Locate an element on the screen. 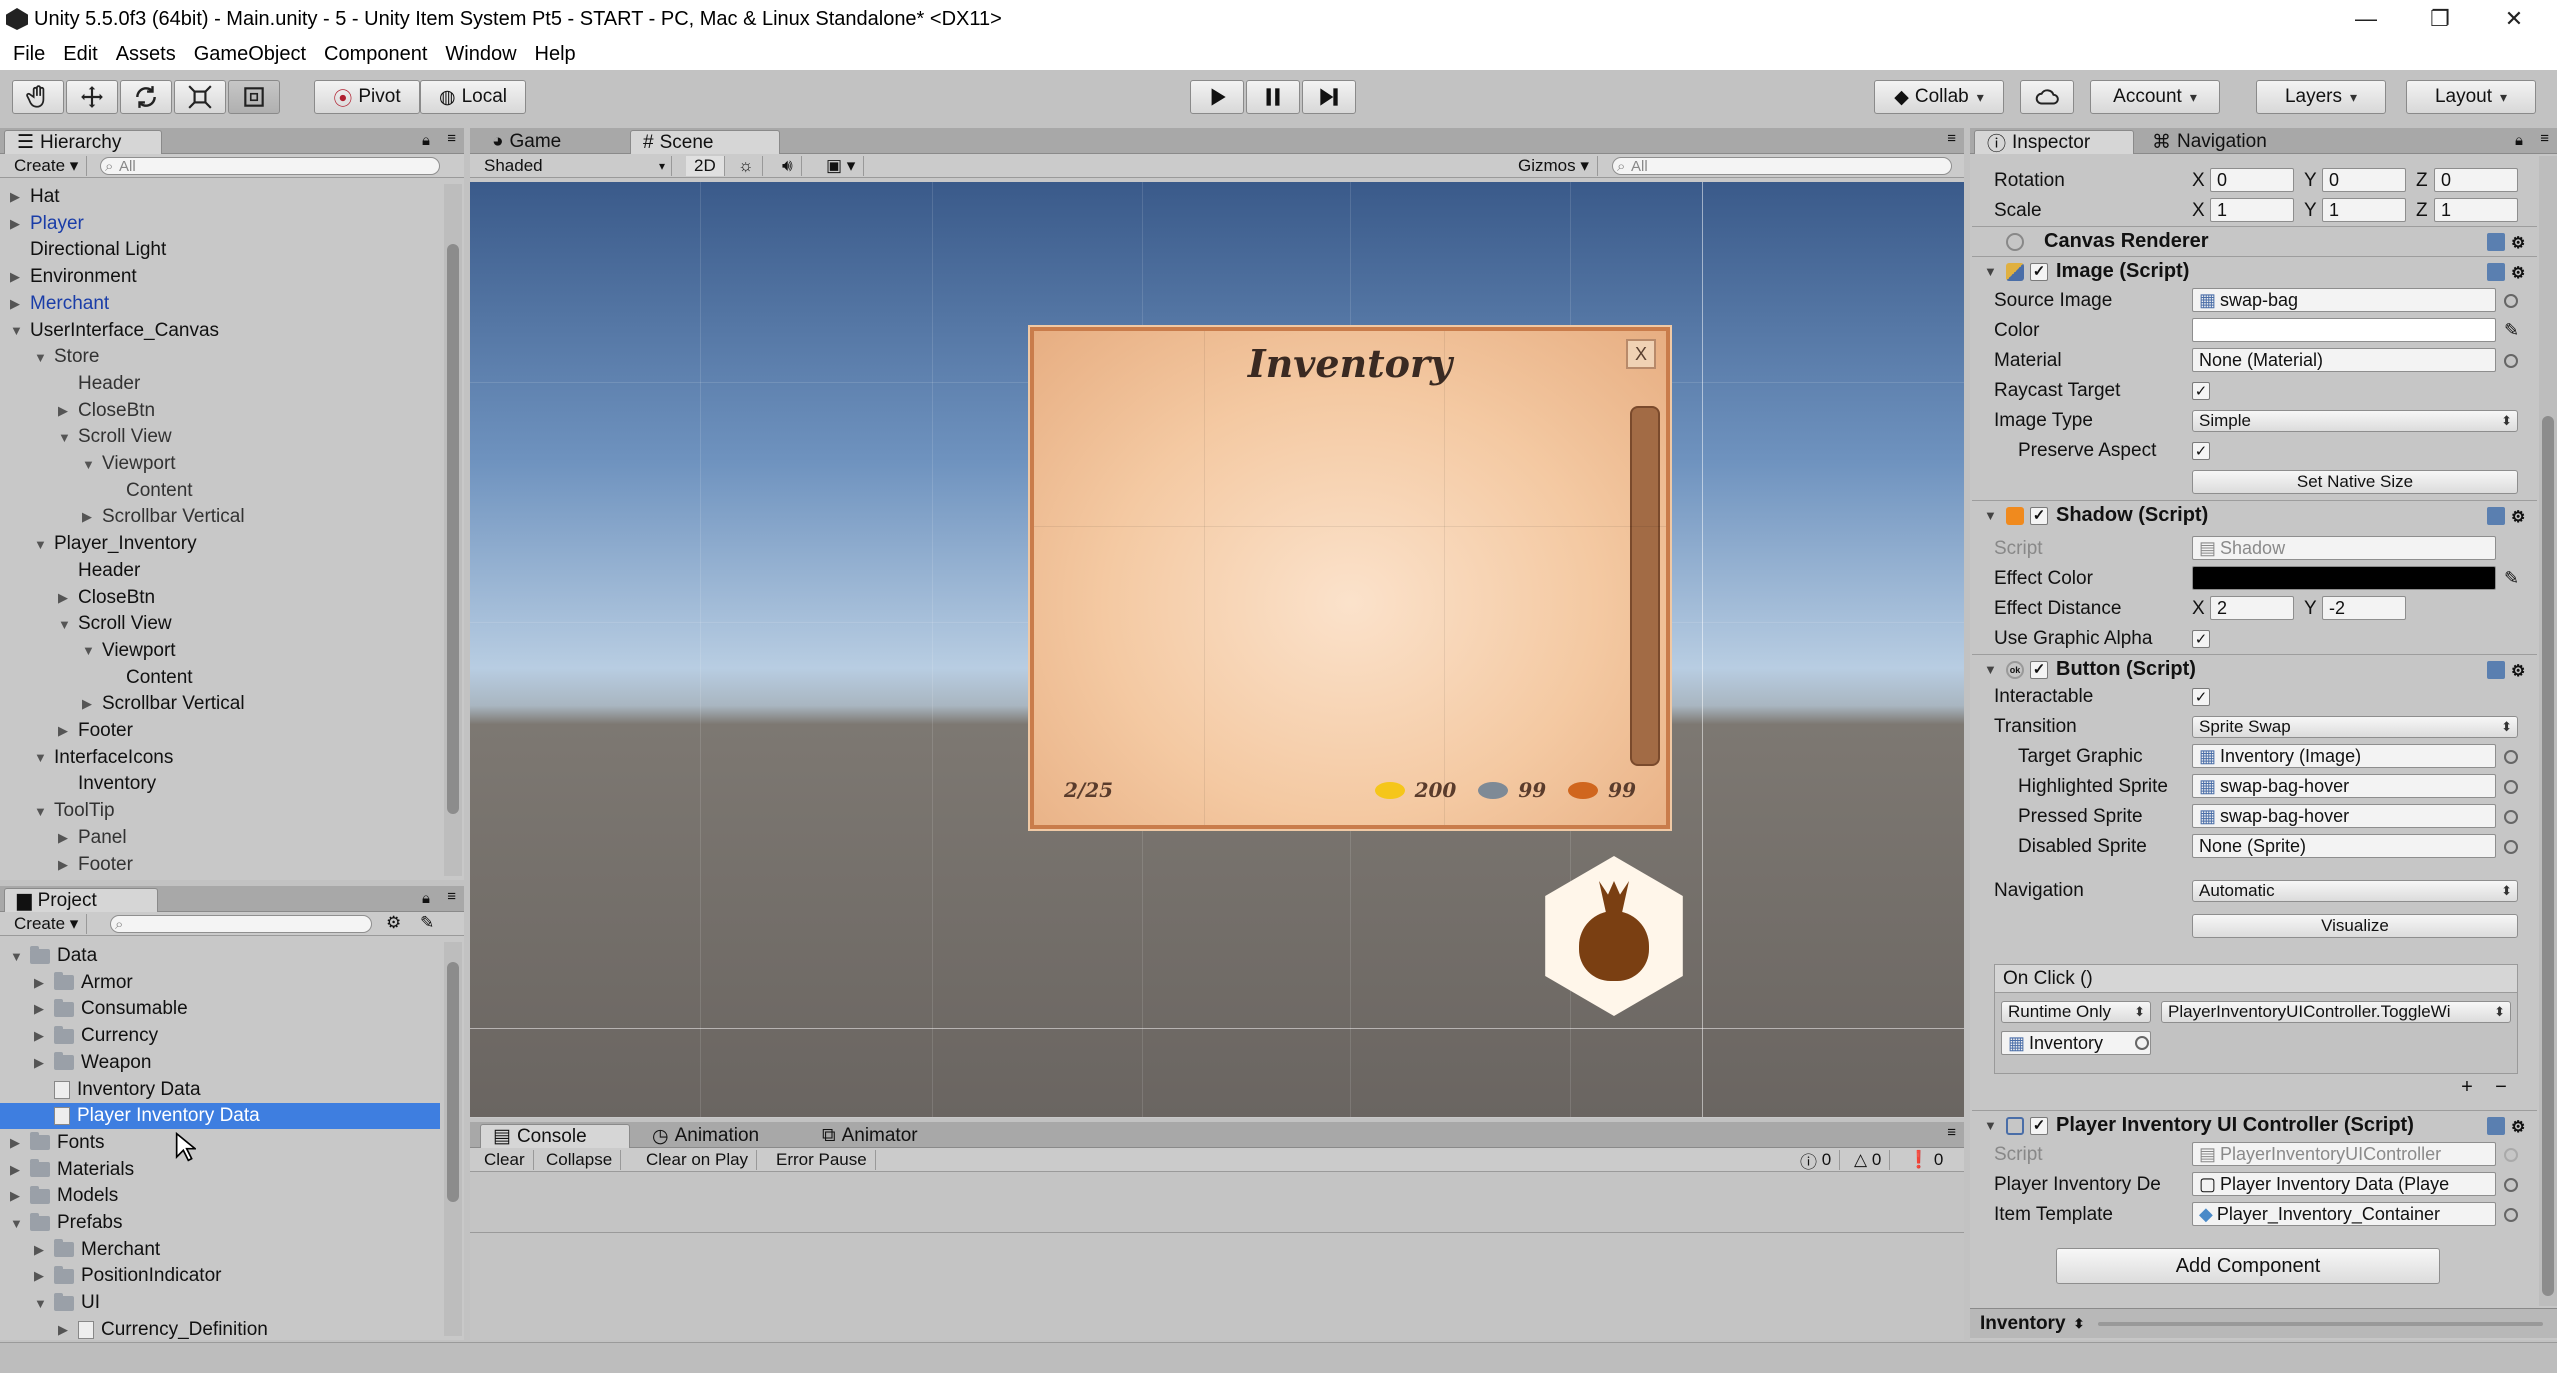 The image size is (2557, 1373). rotation-z-field: 0 is located at coordinates (2476, 180).